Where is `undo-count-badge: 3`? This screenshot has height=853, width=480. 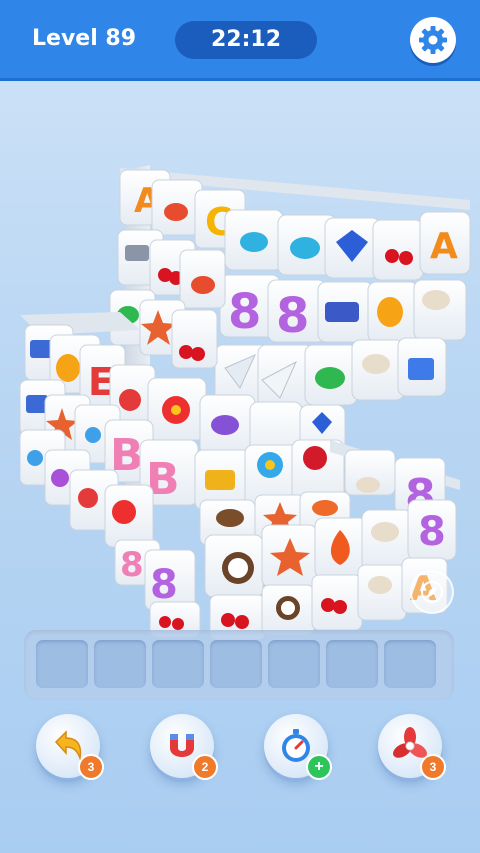 undo-count-badge: 3 is located at coordinates (91, 767).